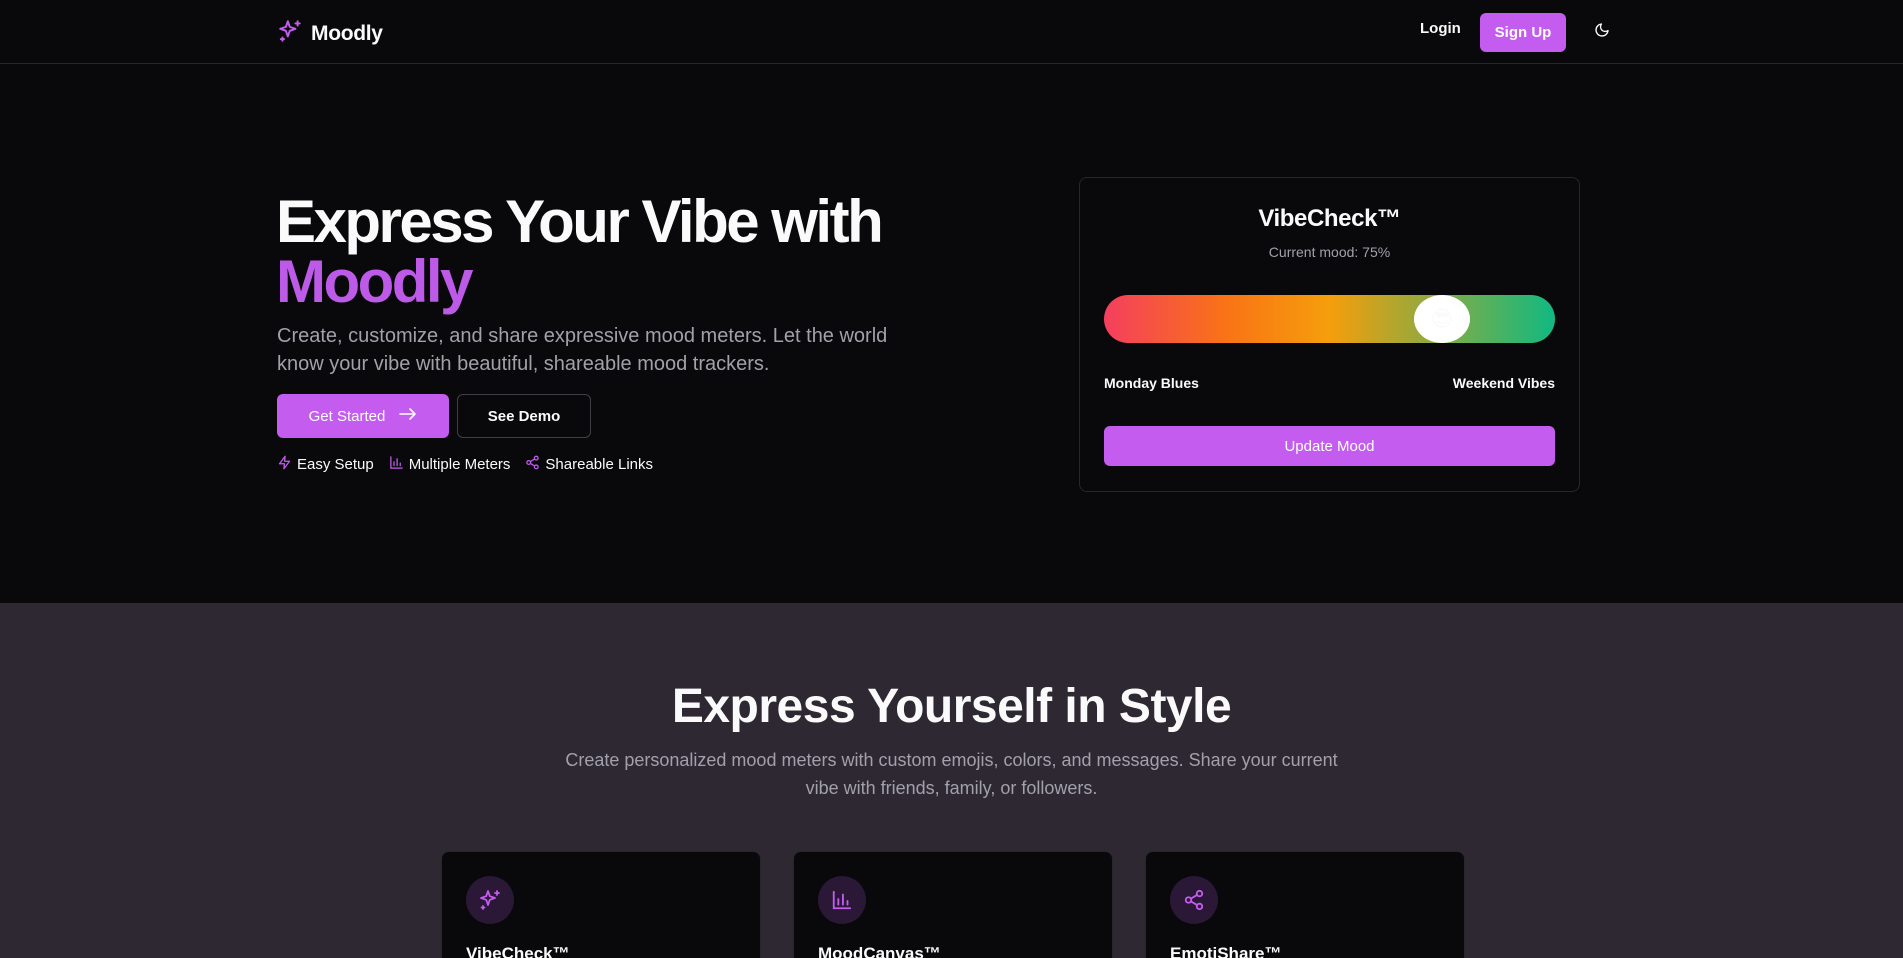 The image size is (1903, 958). I want to click on login-link: Login, so click(1440, 28).